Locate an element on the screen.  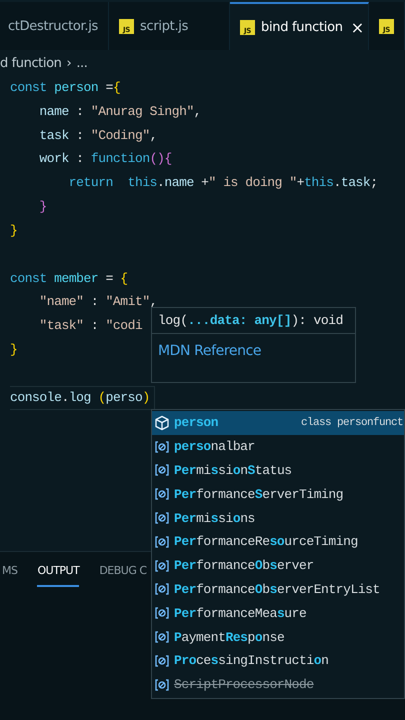
suggestion-label: PerformanceResourceTiming is located at coordinates (266, 542).